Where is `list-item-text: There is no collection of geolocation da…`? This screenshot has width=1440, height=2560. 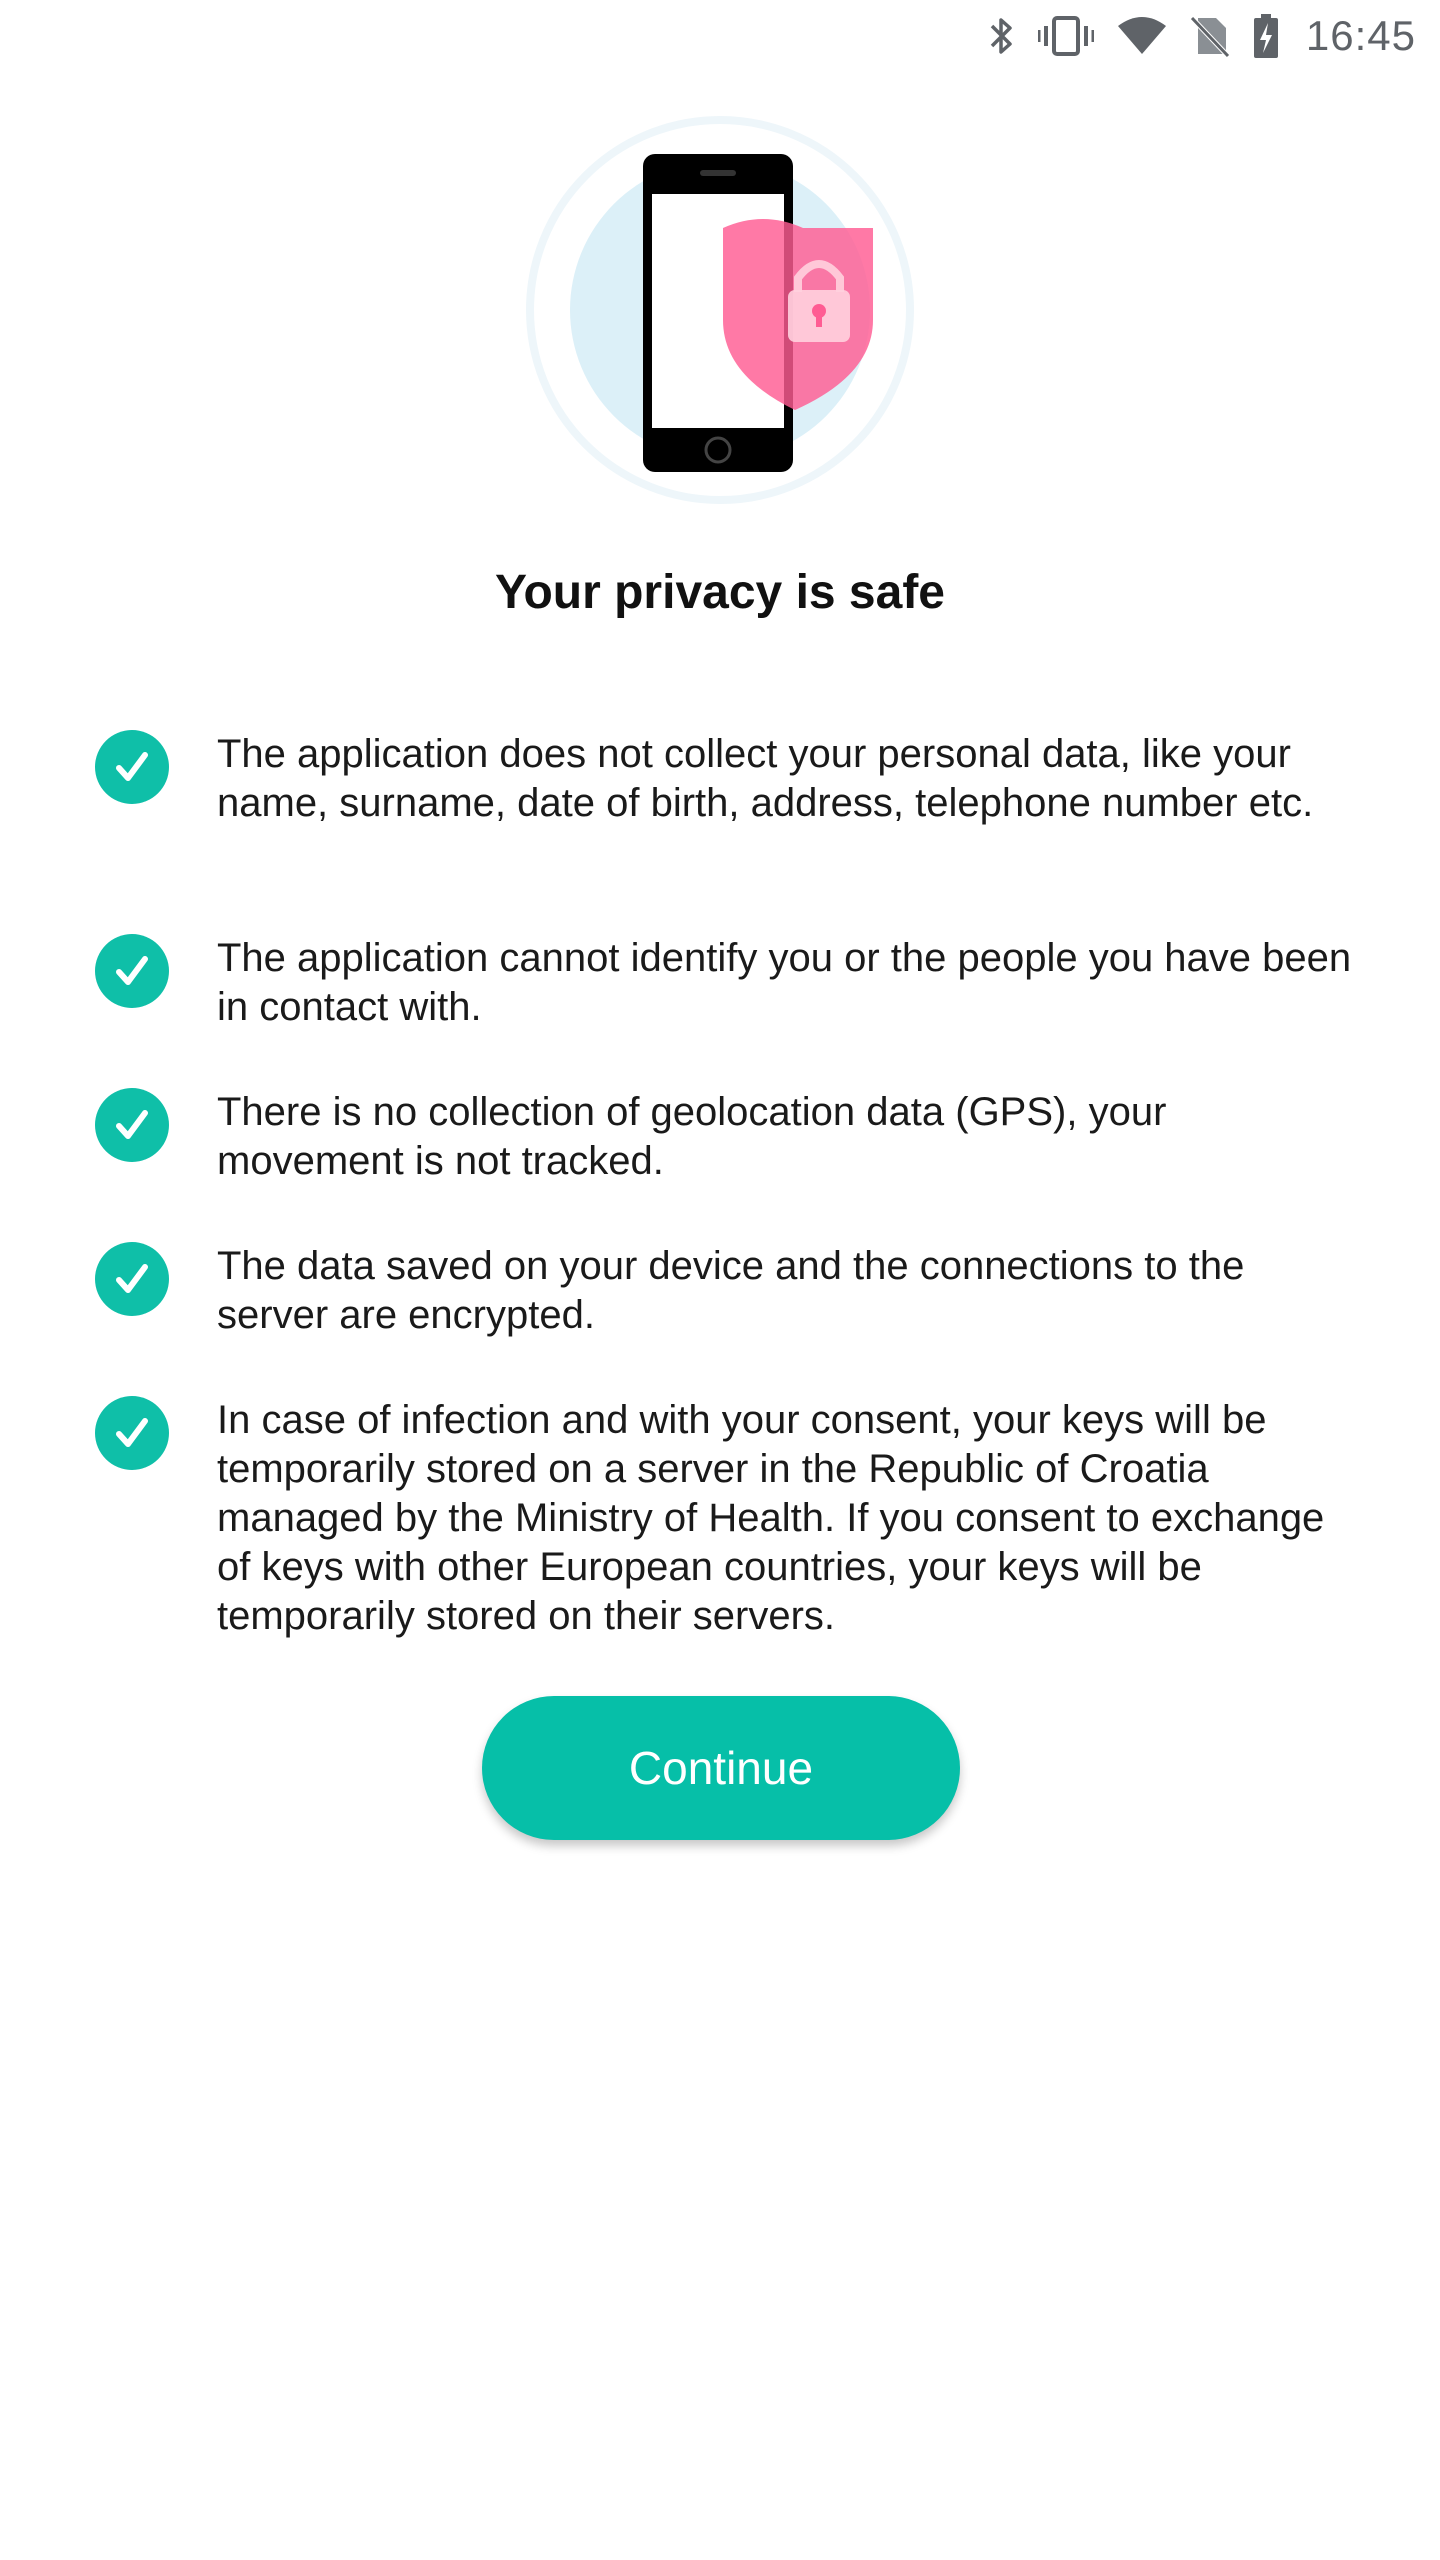 list-item-text: There is no collection of geolocation da… is located at coordinates (692, 1136).